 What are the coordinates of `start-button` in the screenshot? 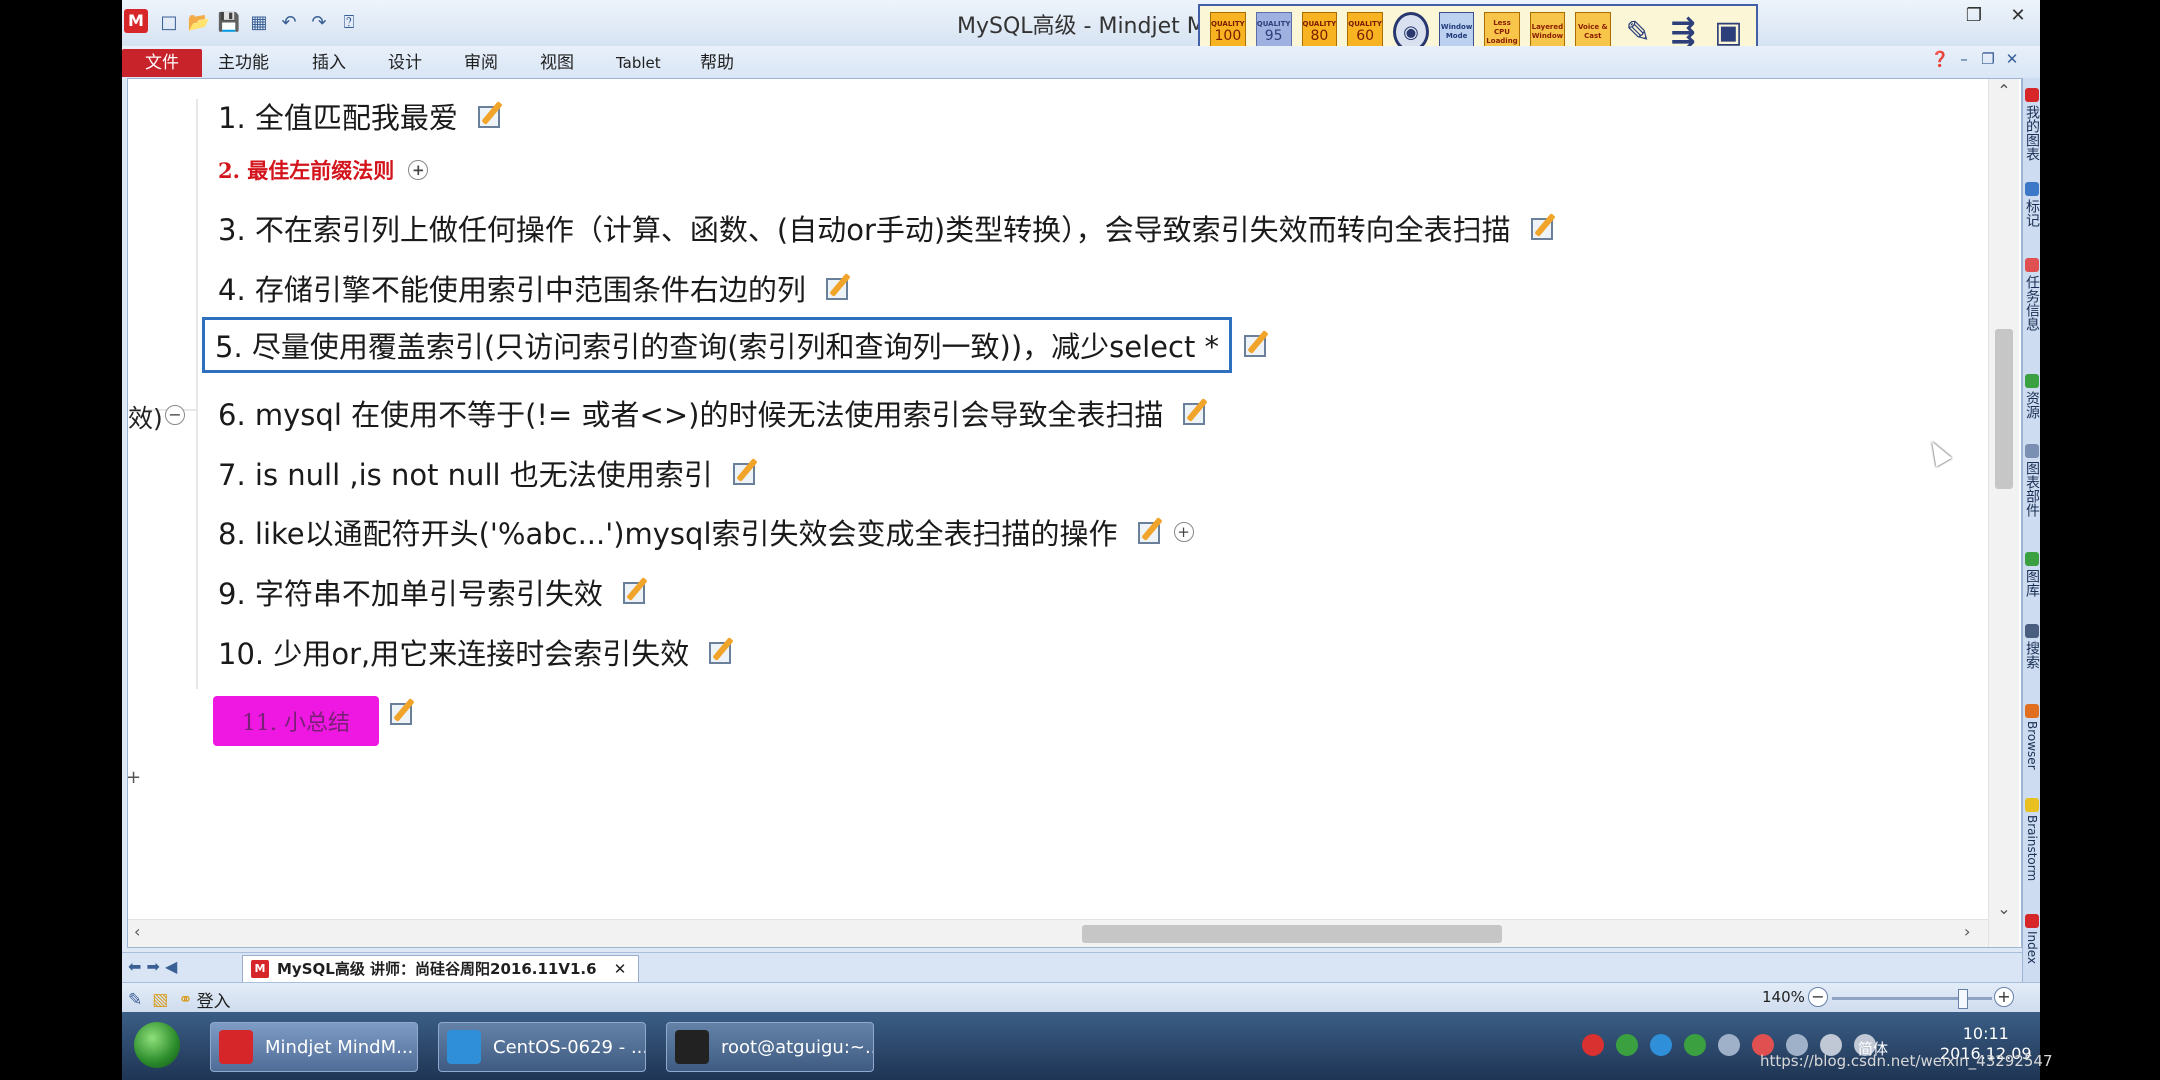 It's located at (157, 1045).